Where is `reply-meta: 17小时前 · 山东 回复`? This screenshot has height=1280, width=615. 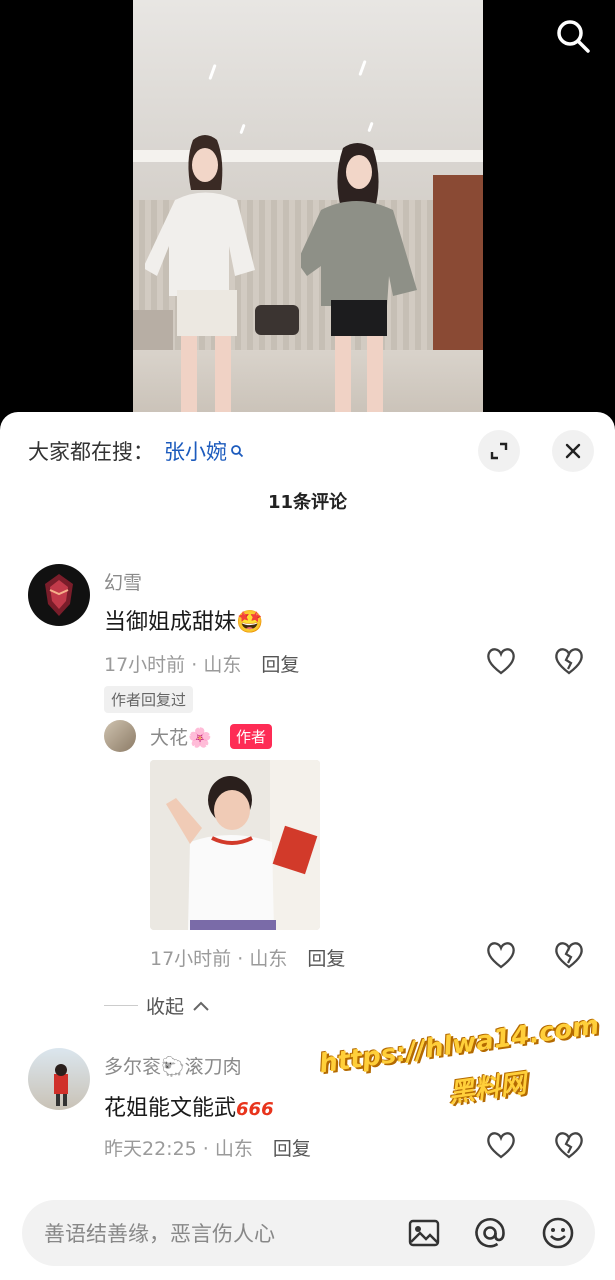
reply-meta: 17小时前 · 山东 回复 is located at coordinates (247, 957).